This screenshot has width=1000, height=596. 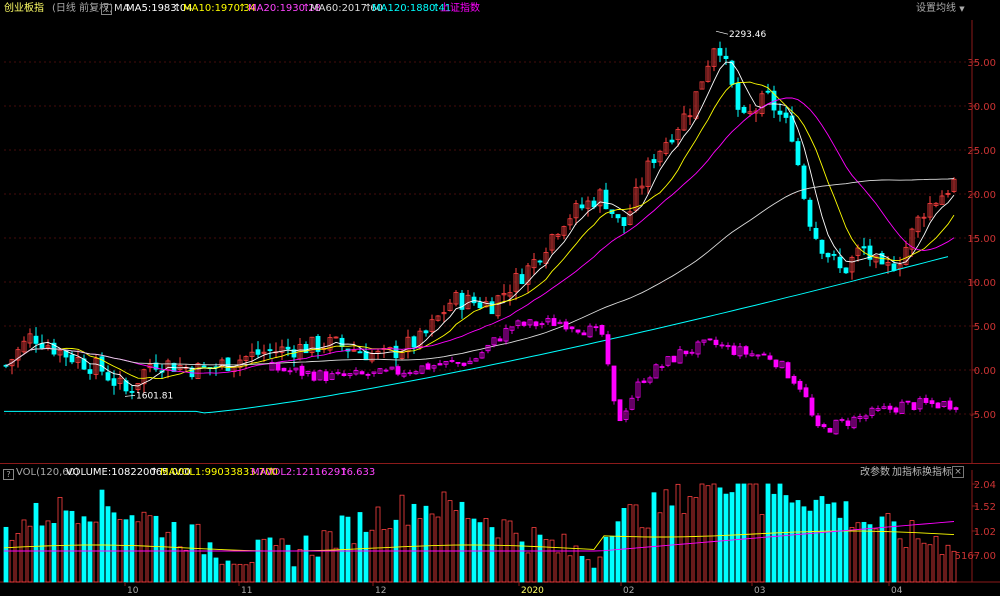 What do you see at coordinates (985, 485) in the screenshot?
I see `volume-axis-label: 2.04` at bounding box center [985, 485].